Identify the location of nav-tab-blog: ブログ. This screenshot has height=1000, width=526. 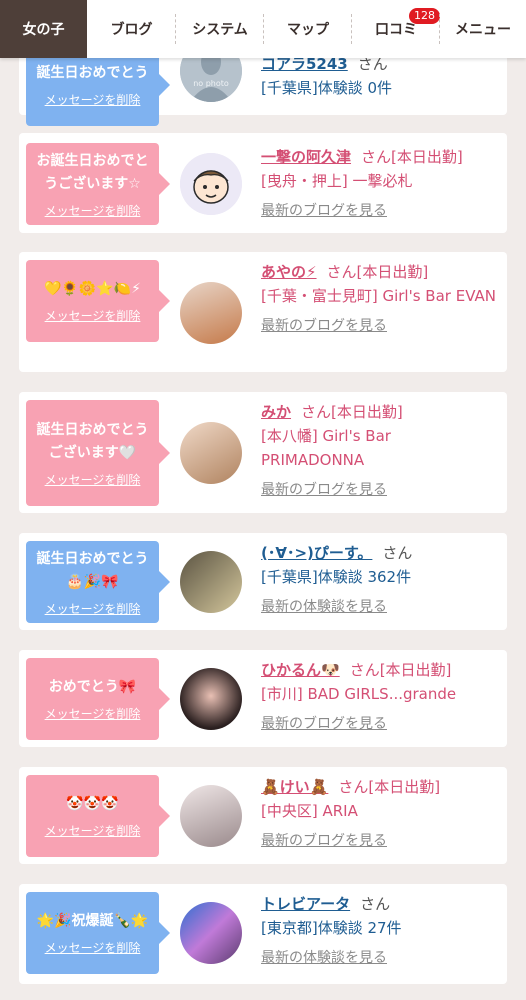
(131, 29).